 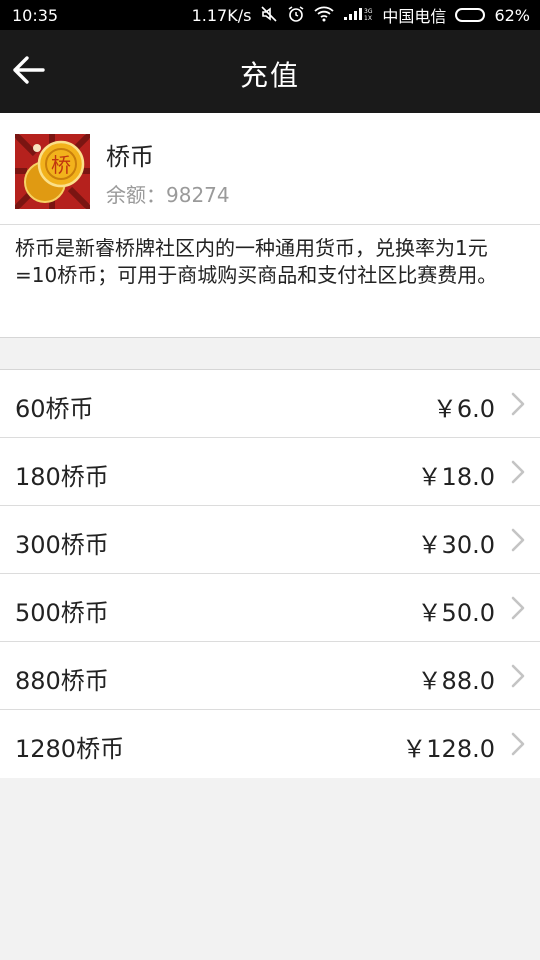 I want to click on status-time: 10:35, so click(x=35, y=15).